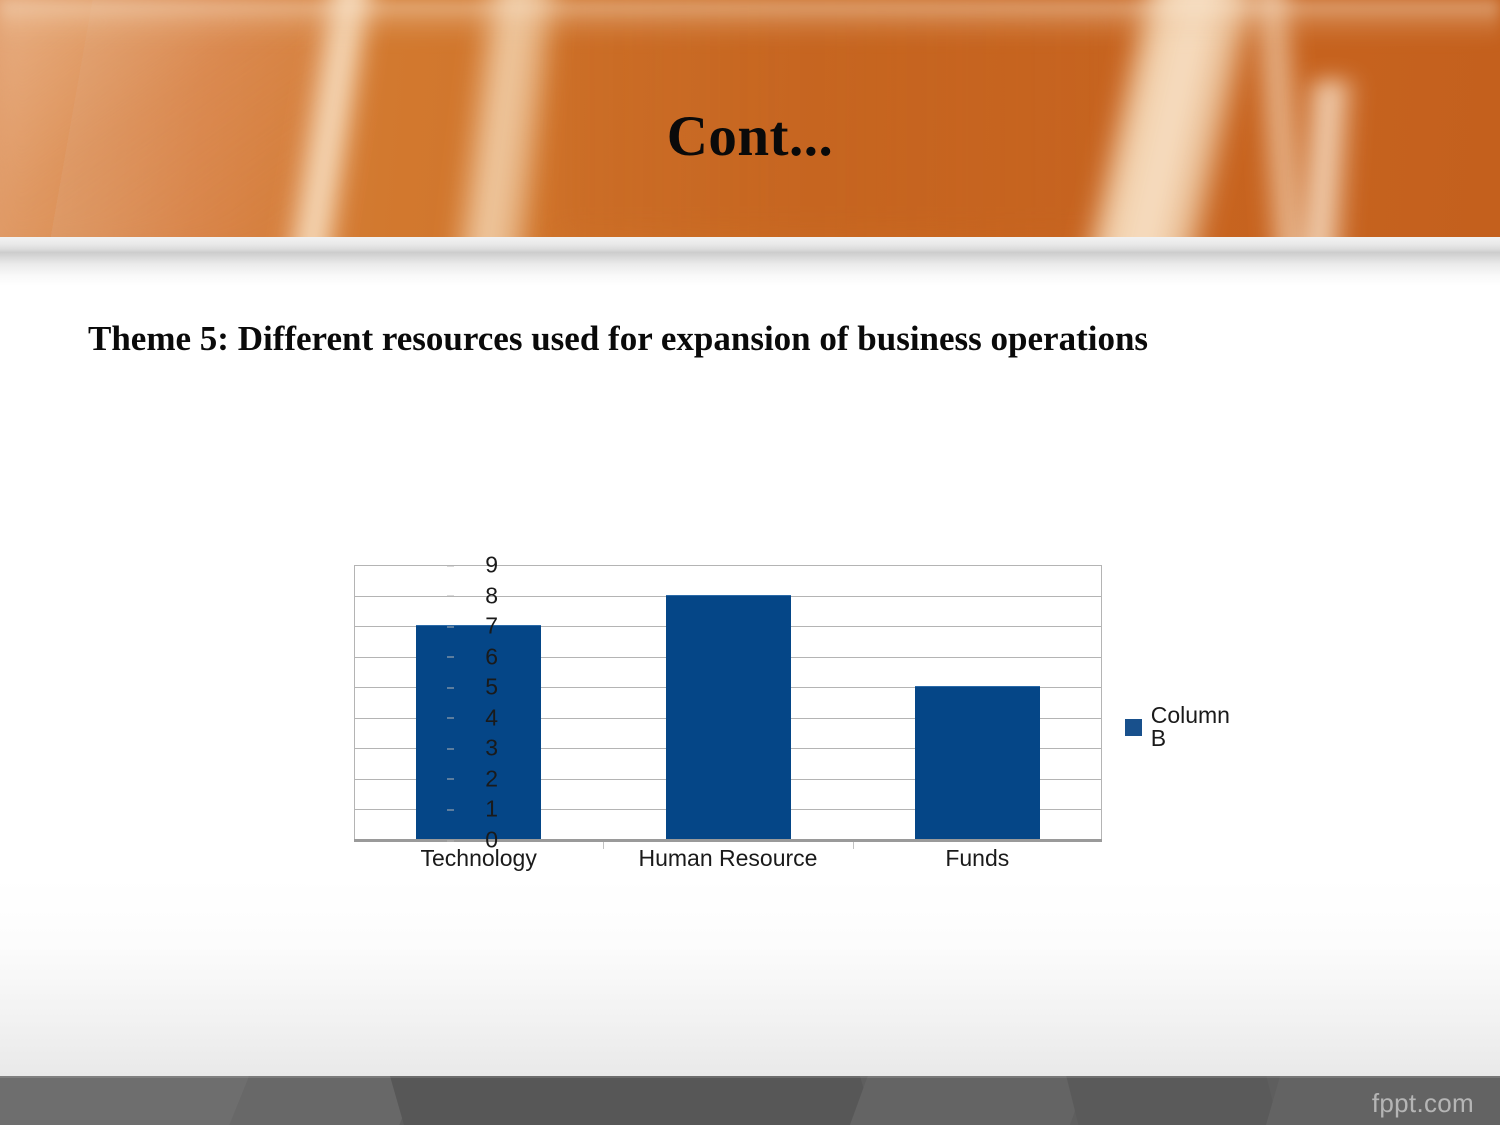 The image size is (1500, 1125). What do you see at coordinates (472, 595) in the screenshot?
I see `chart-y-tick-label: 8` at bounding box center [472, 595].